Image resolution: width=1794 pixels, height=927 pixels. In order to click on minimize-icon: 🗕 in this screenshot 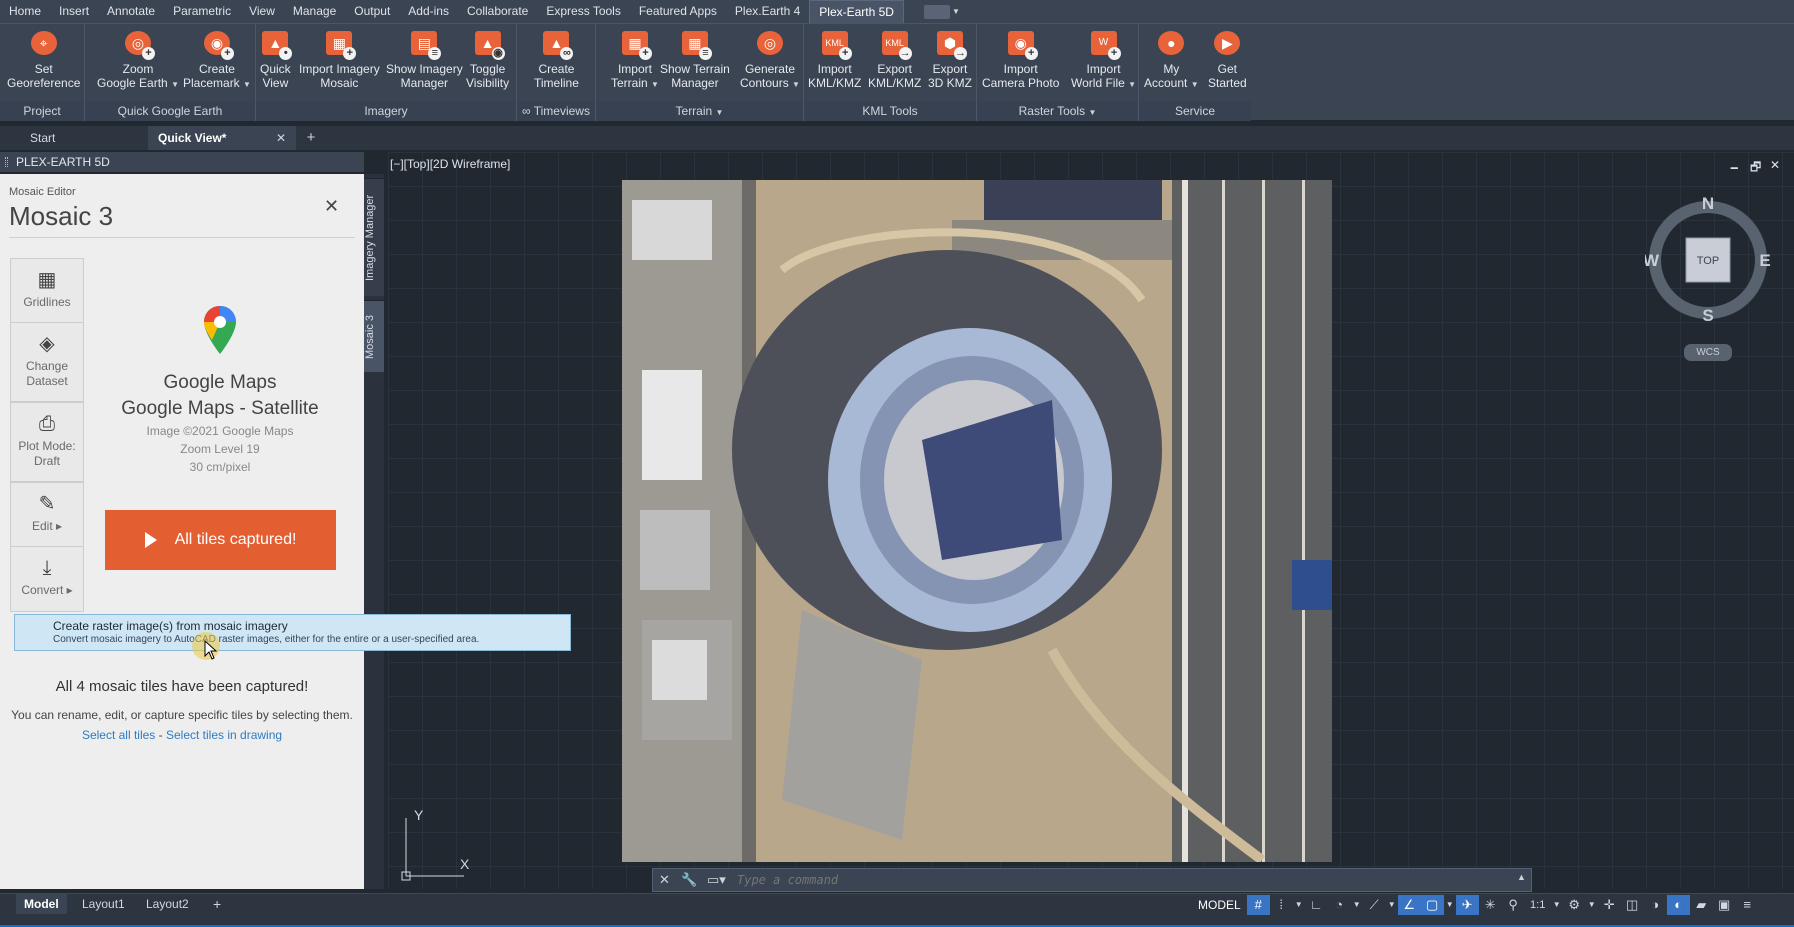, I will do `click(1734, 168)`.